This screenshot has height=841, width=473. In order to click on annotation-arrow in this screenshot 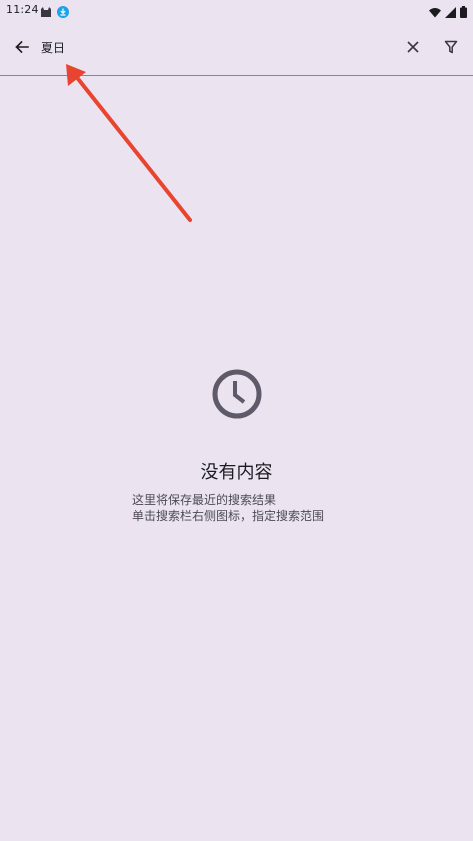, I will do `click(129, 143)`.